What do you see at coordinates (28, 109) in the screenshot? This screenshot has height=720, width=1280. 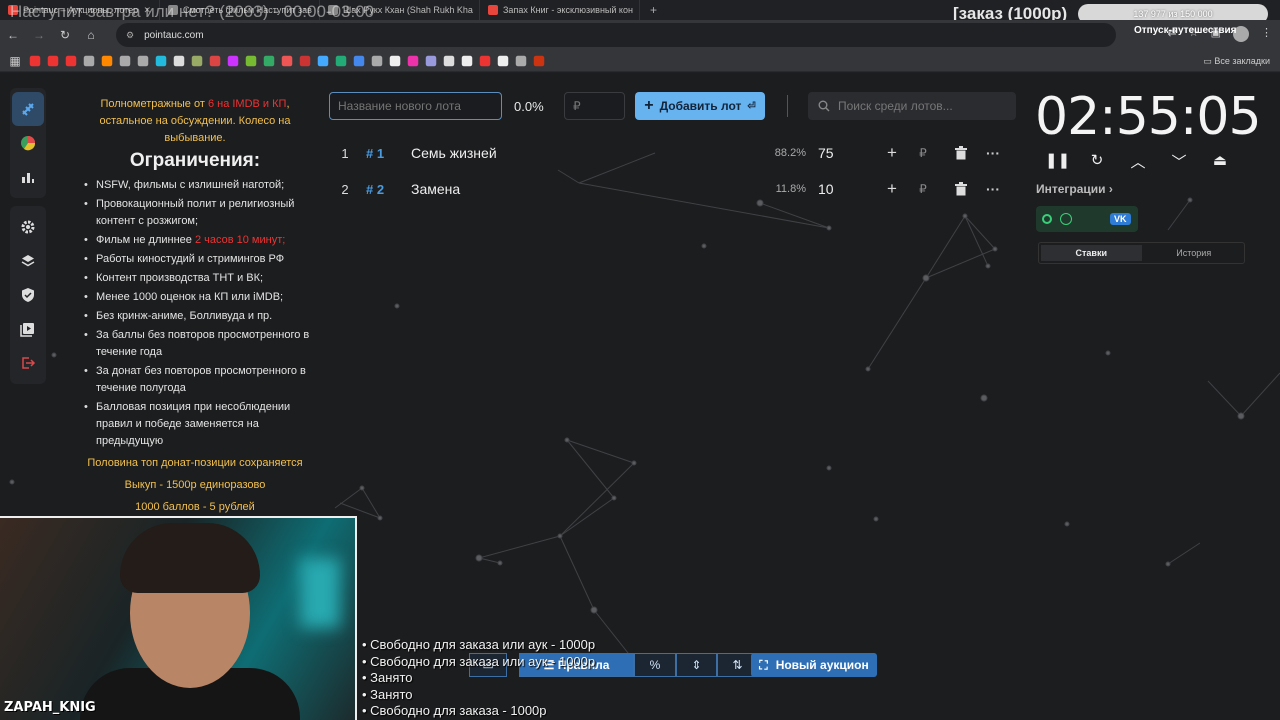 I see `sidebar-item-auction` at bounding box center [28, 109].